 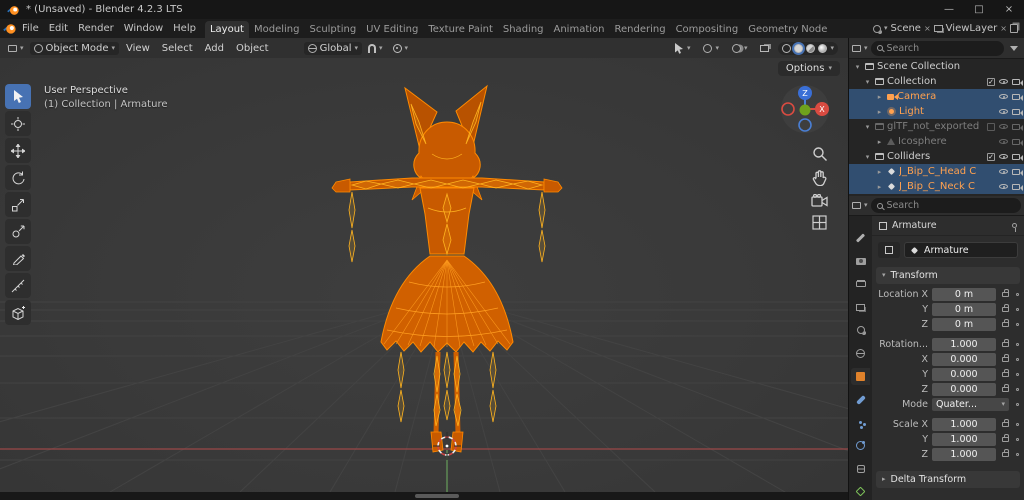 What do you see at coordinates (937, 48) in the screenshot?
I see `outliner-search-input: Search` at bounding box center [937, 48].